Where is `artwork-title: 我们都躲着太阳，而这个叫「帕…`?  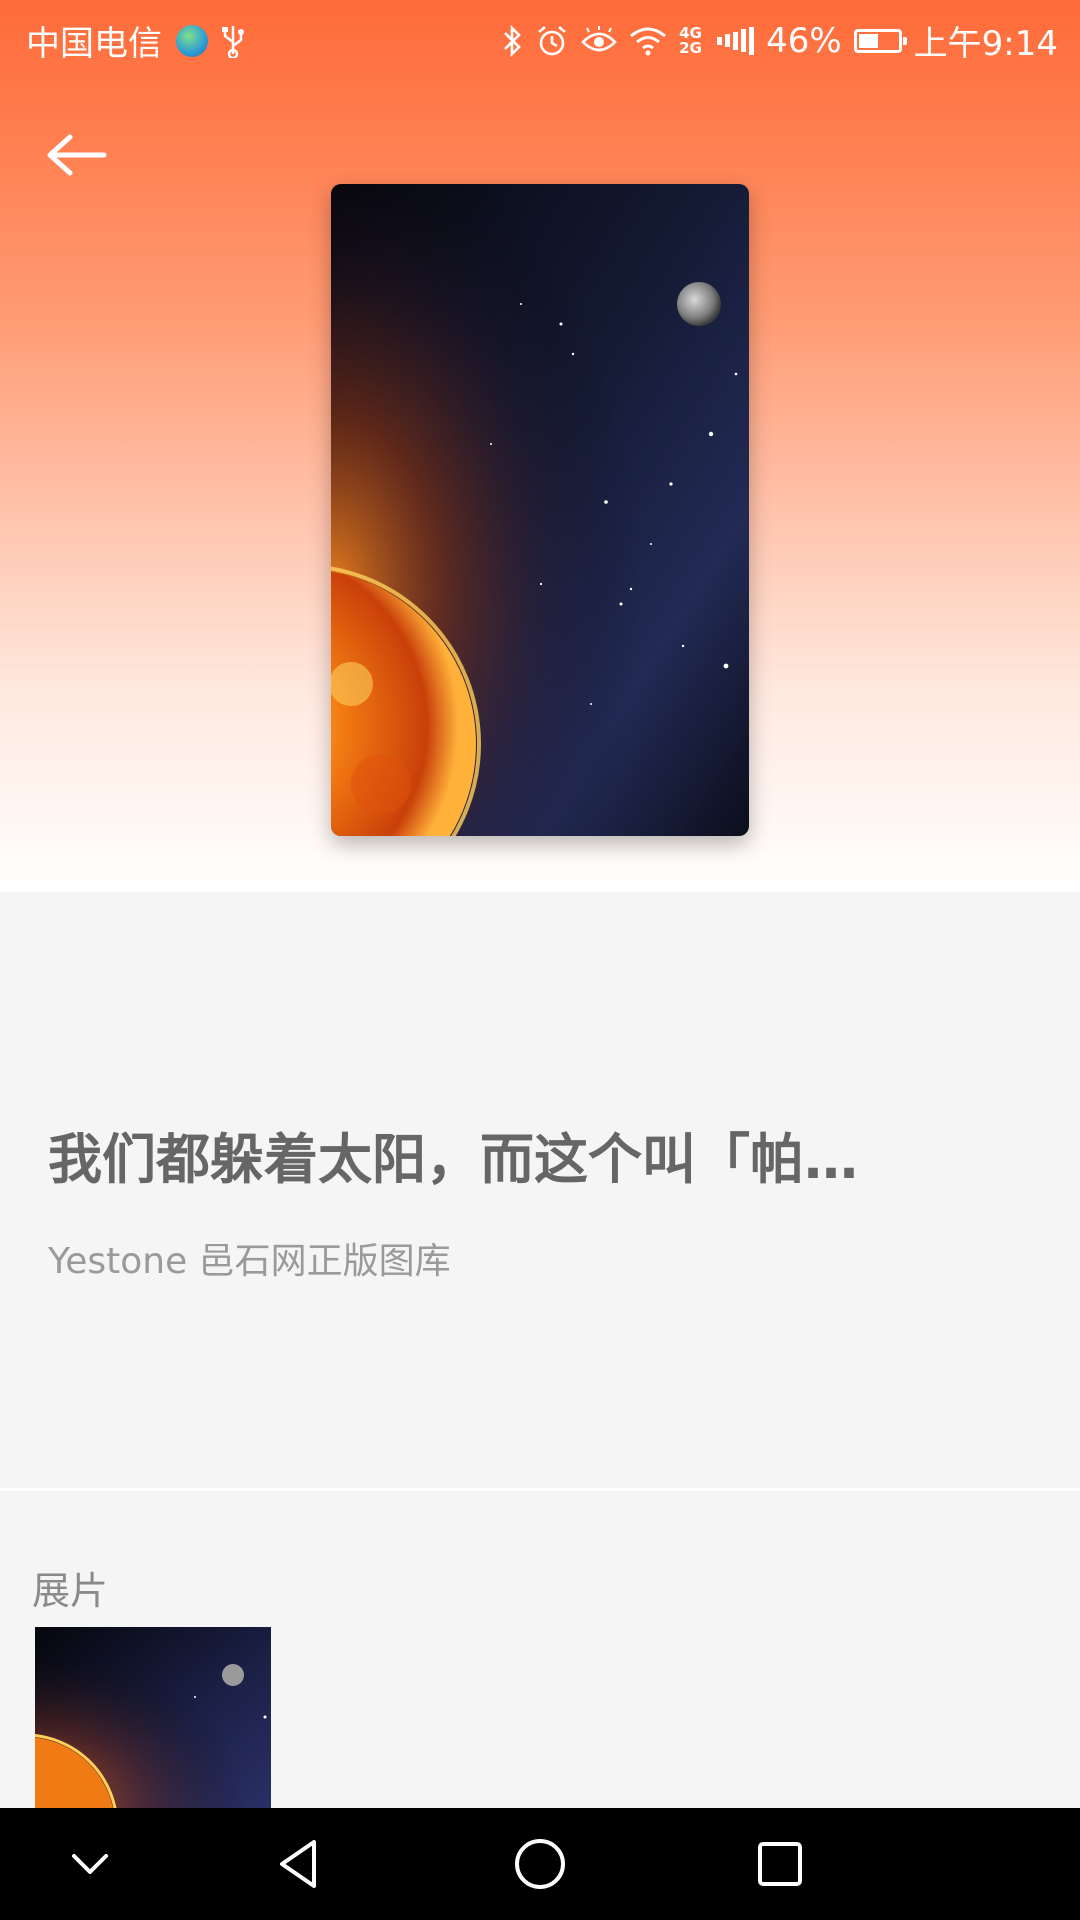
artwork-title: 我们都躲着太阳，而这个叫「帕… is located at coordinates (453, 1159).